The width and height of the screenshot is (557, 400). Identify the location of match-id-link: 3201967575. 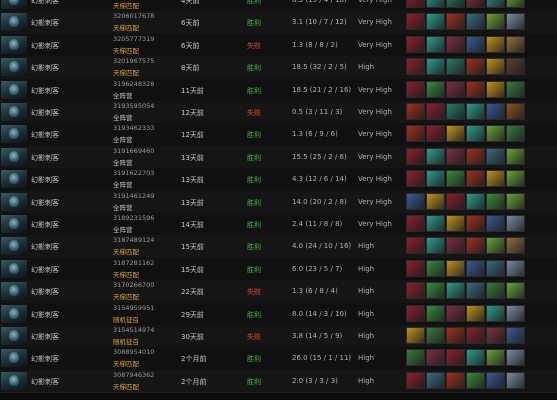
(133, 61).